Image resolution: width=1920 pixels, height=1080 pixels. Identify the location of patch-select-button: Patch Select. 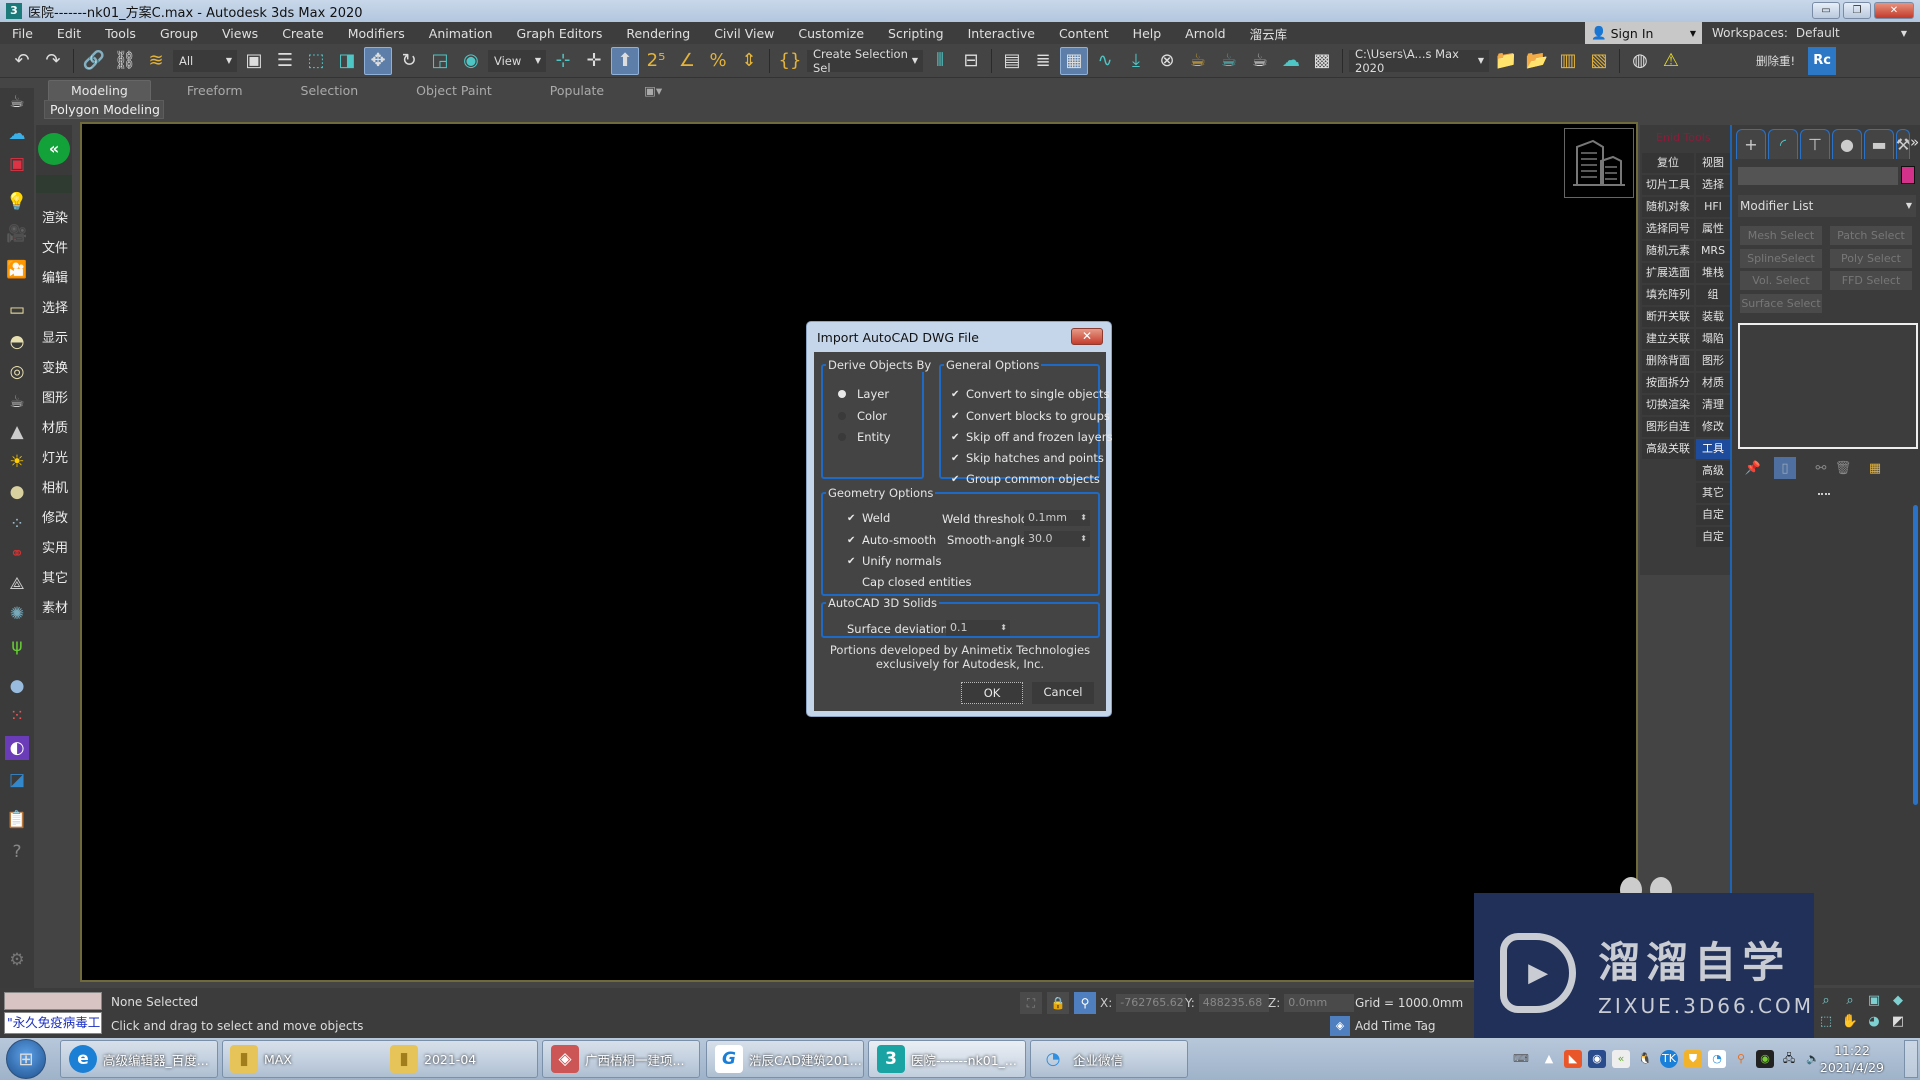
(1871, 235).